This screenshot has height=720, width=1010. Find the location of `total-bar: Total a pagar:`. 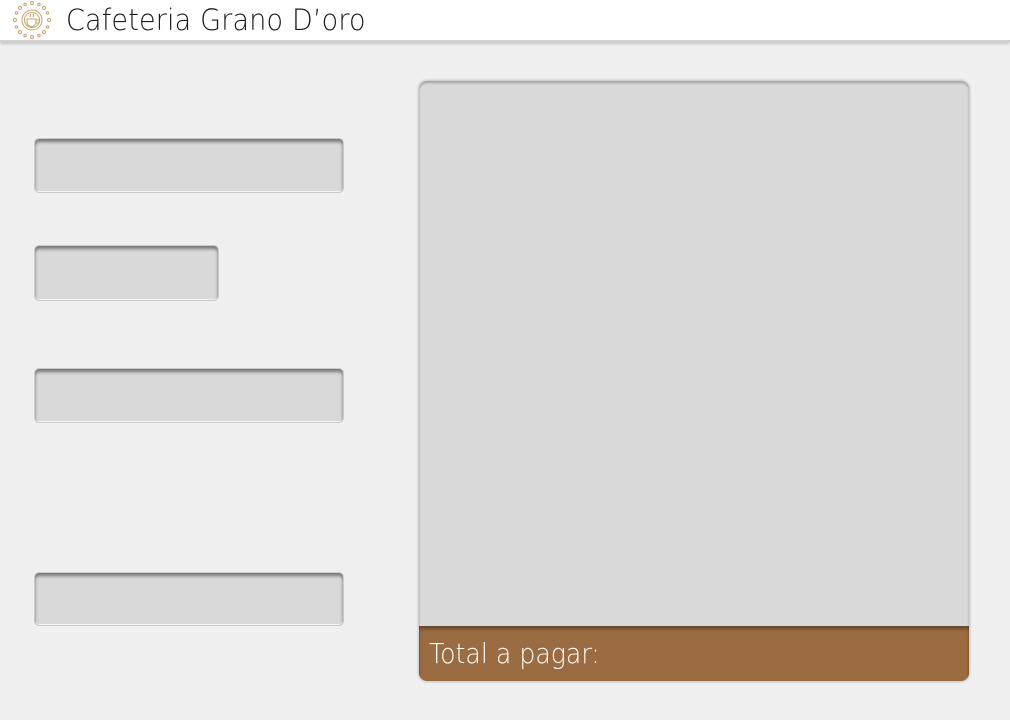

total-bar: Total a pagar: is located at coordinates (694, 653).